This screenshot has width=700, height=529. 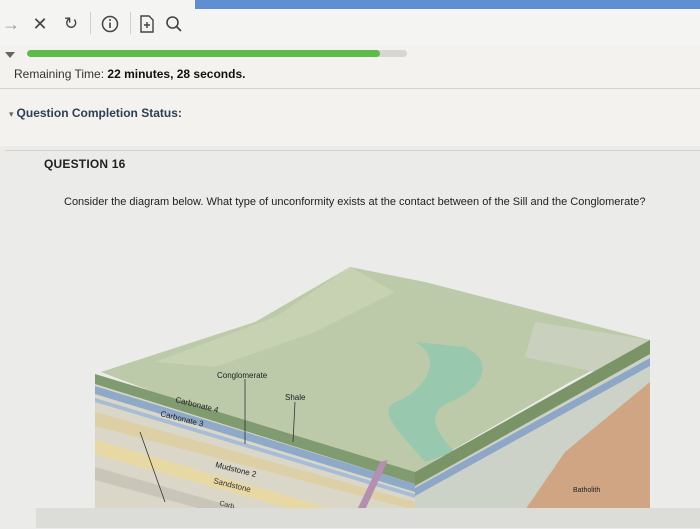 I want to click on bottom-panel, so click(x=368, y=518).